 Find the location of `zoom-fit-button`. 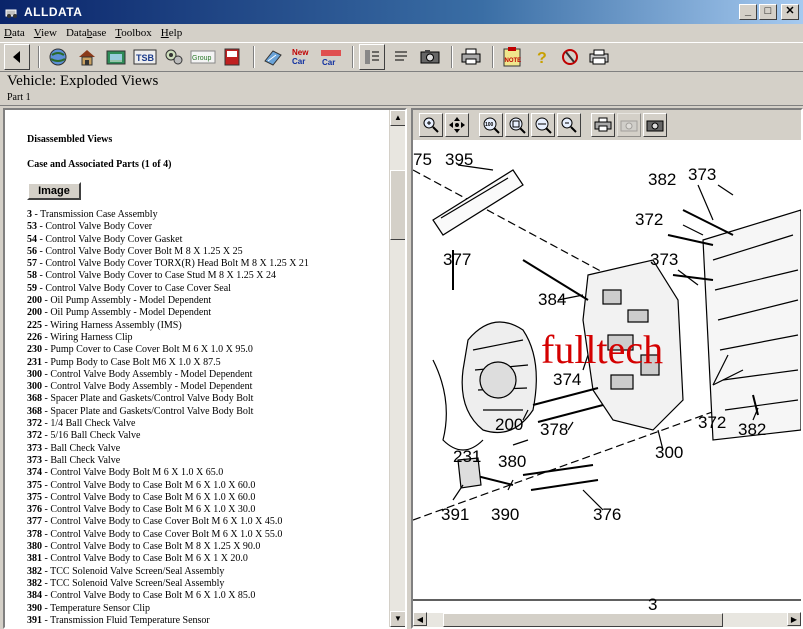

zoom-fit-button is located at coordinates (517, 125).